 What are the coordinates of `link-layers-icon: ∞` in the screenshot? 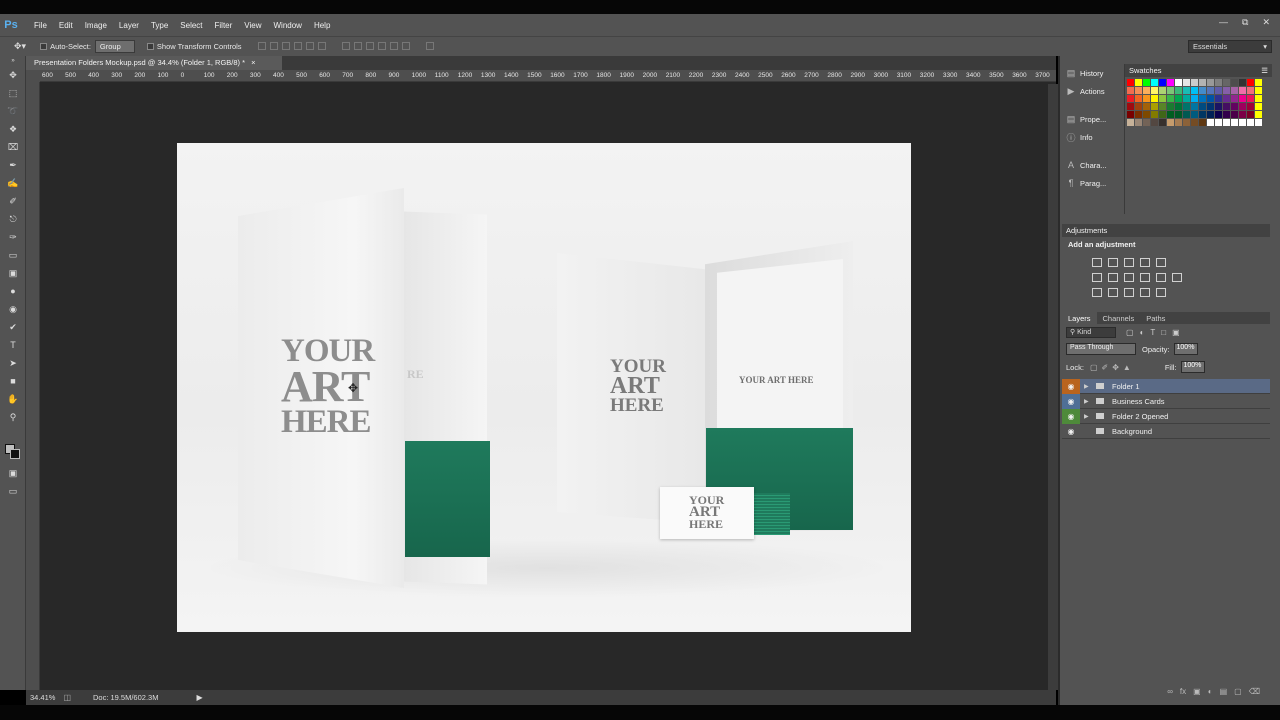 It's located at (1170, 693).